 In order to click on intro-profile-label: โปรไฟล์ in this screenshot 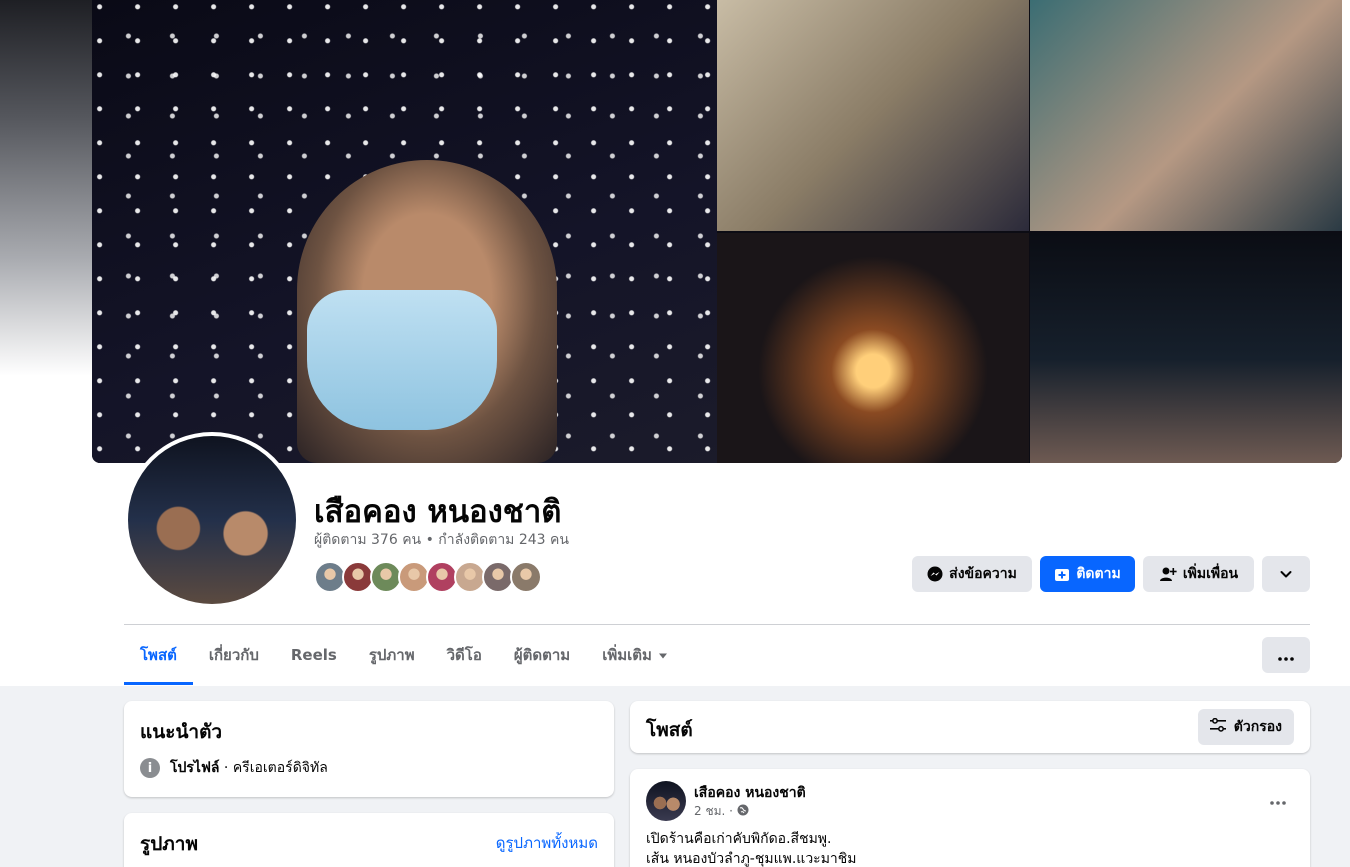, I will do `click(195, 768)`.